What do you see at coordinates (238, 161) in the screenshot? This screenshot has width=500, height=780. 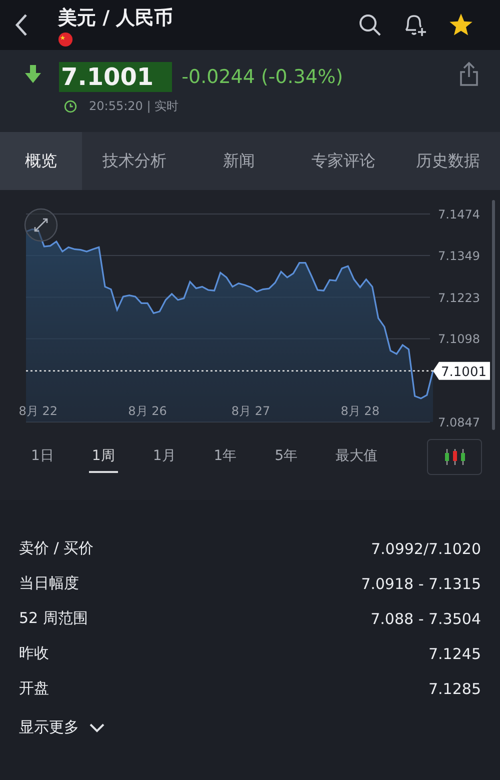 I see `tab: 新闻` at bounding box center [238, 161].